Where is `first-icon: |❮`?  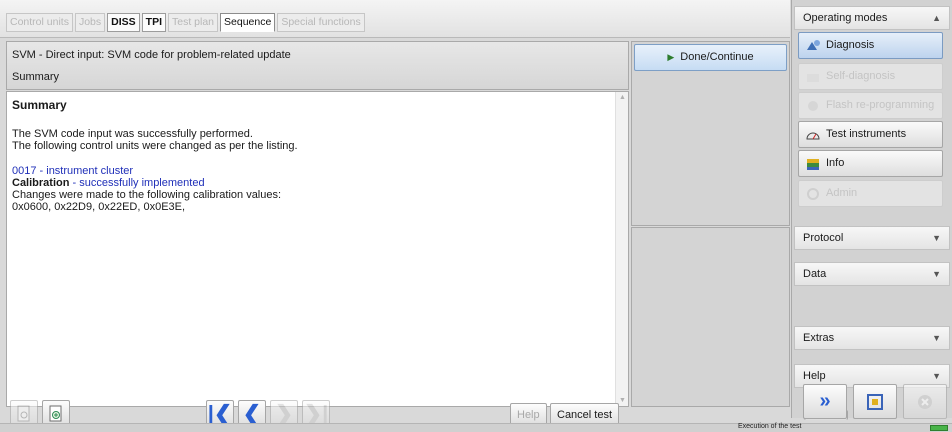
first-icon: |❮ is located at coordinates (220, 413).